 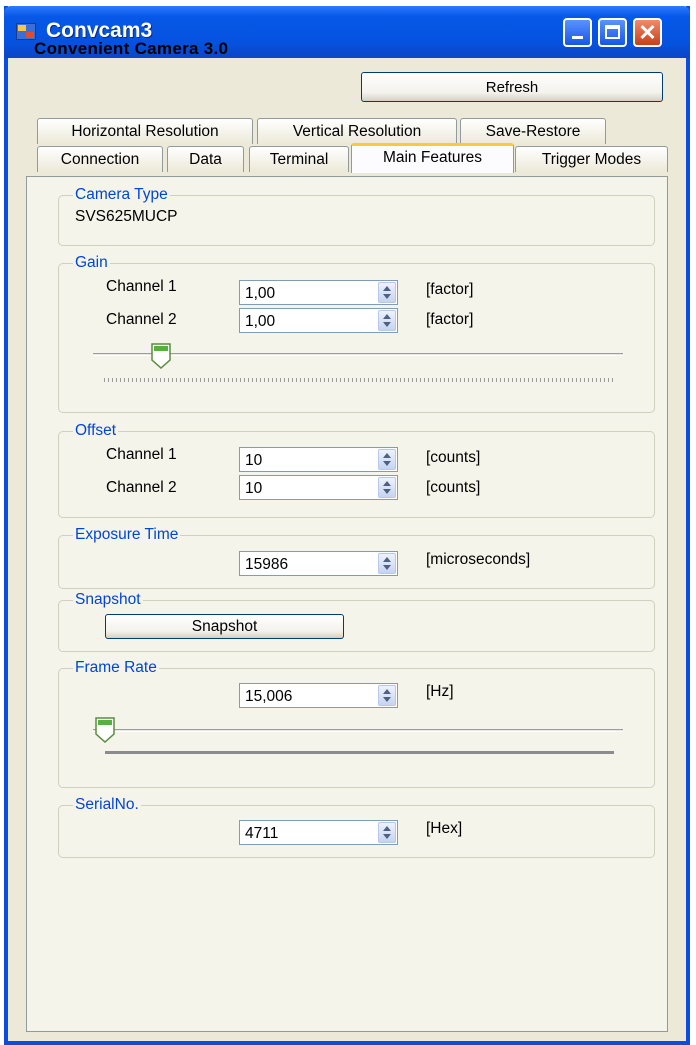 What do you see at coordinates (450, 319) in the screenshot?
I see `gain-channel2-unit: [factor]` at bounding box center [450, 319].